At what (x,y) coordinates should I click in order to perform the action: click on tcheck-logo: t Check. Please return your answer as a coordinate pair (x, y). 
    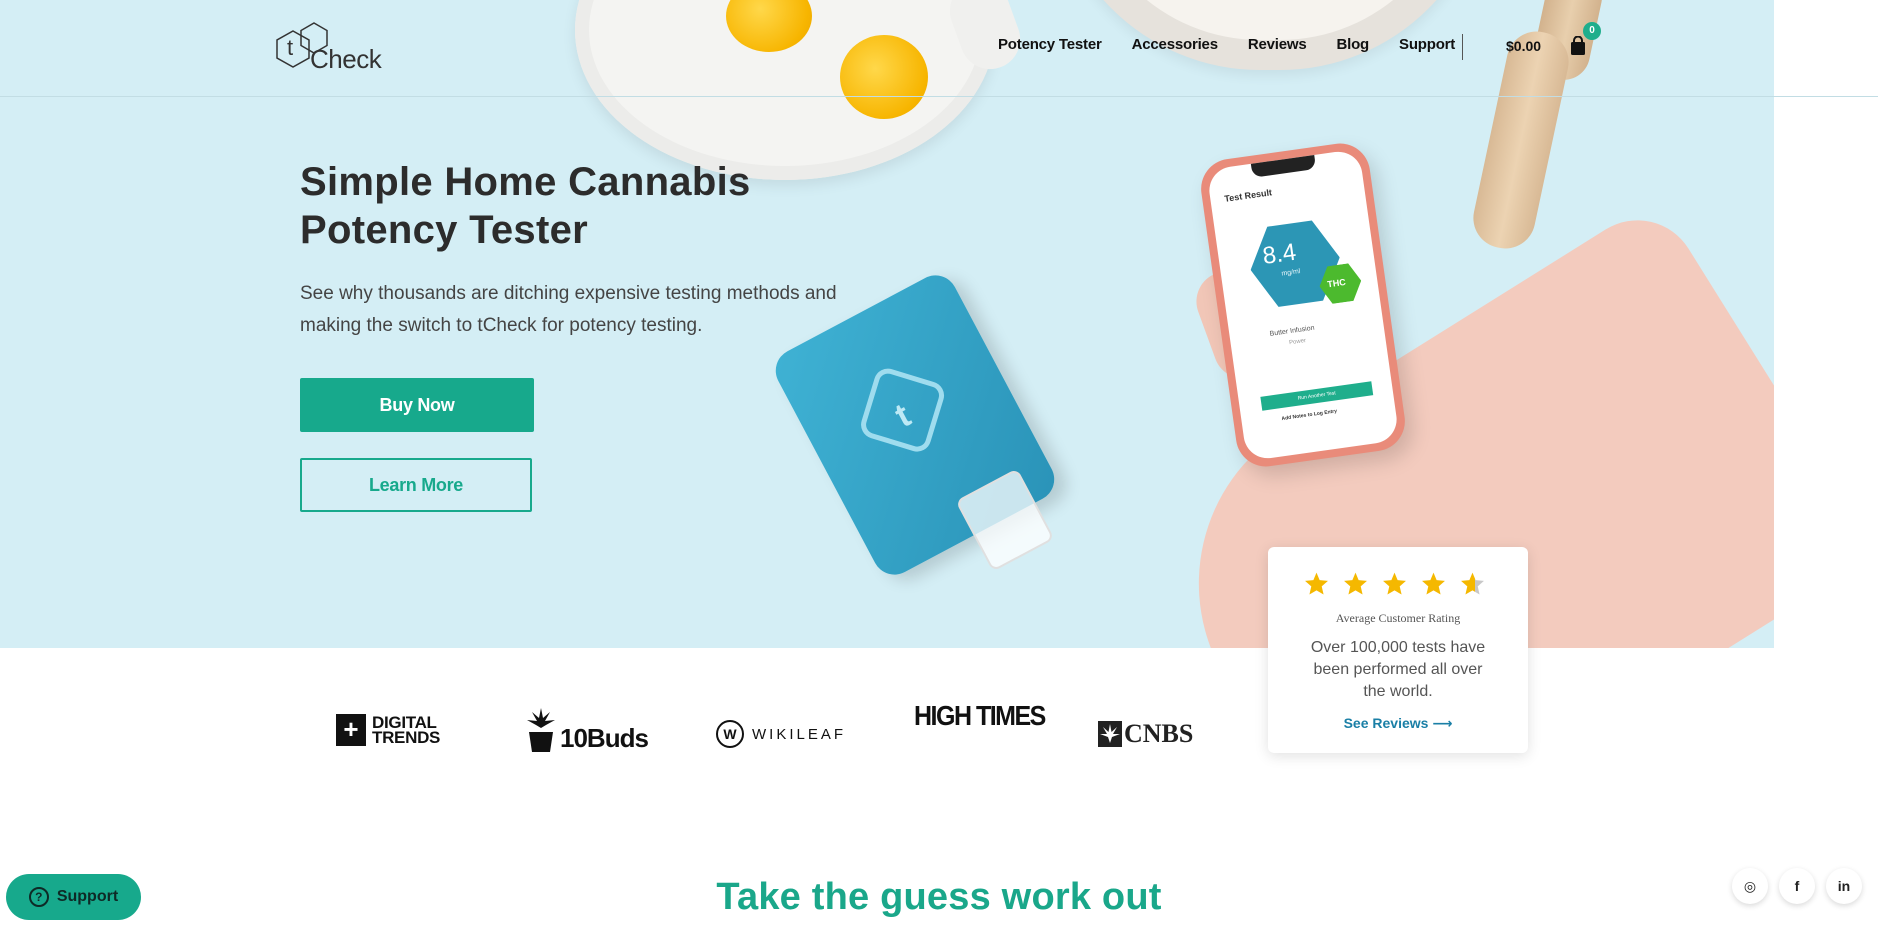
    Looking at the image, I should click on (329, 48).